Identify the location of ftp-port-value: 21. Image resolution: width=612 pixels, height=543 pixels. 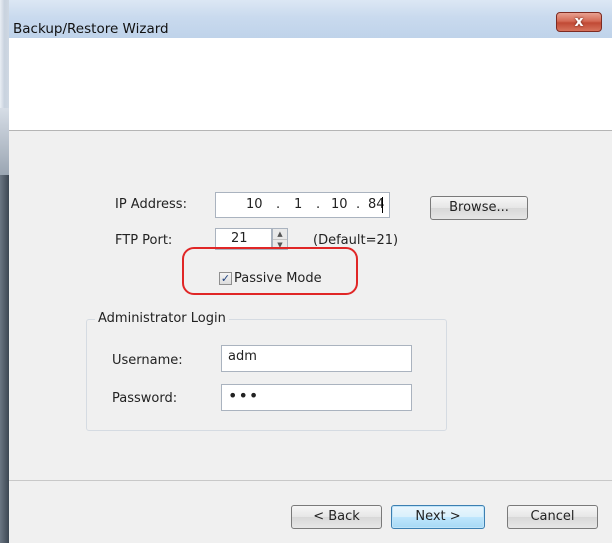
(239, 238).